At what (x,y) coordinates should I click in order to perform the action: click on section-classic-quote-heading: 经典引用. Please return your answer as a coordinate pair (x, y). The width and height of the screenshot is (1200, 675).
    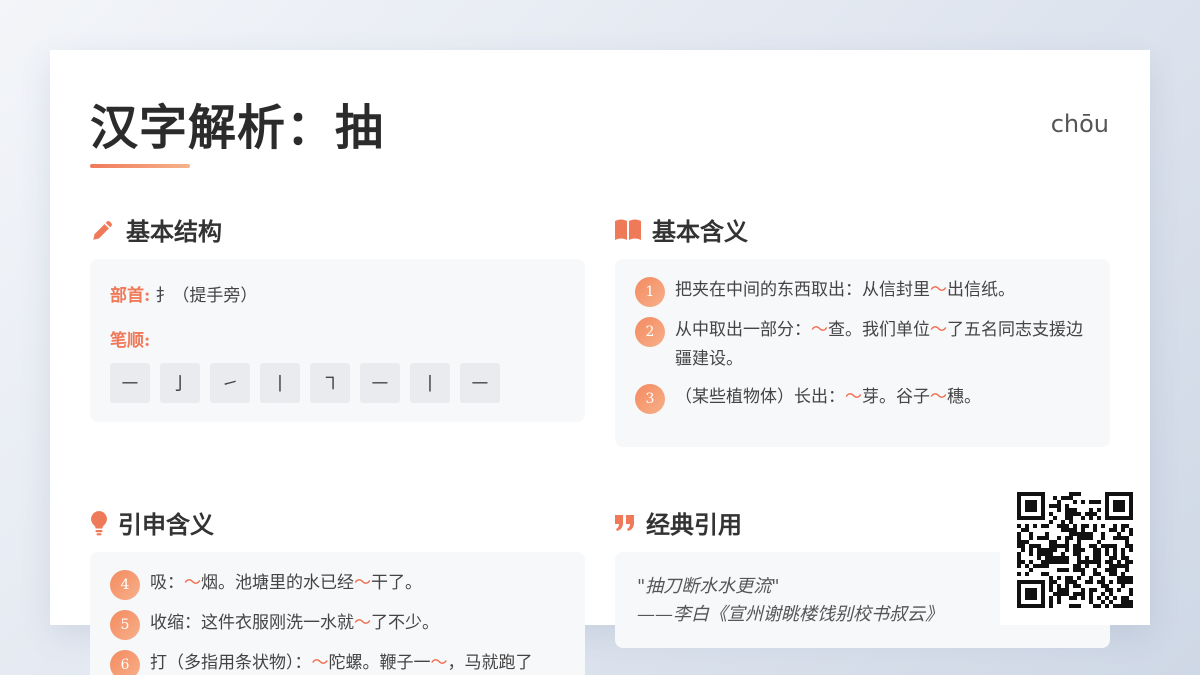
    Looking at the image, I should click on (678, 522).